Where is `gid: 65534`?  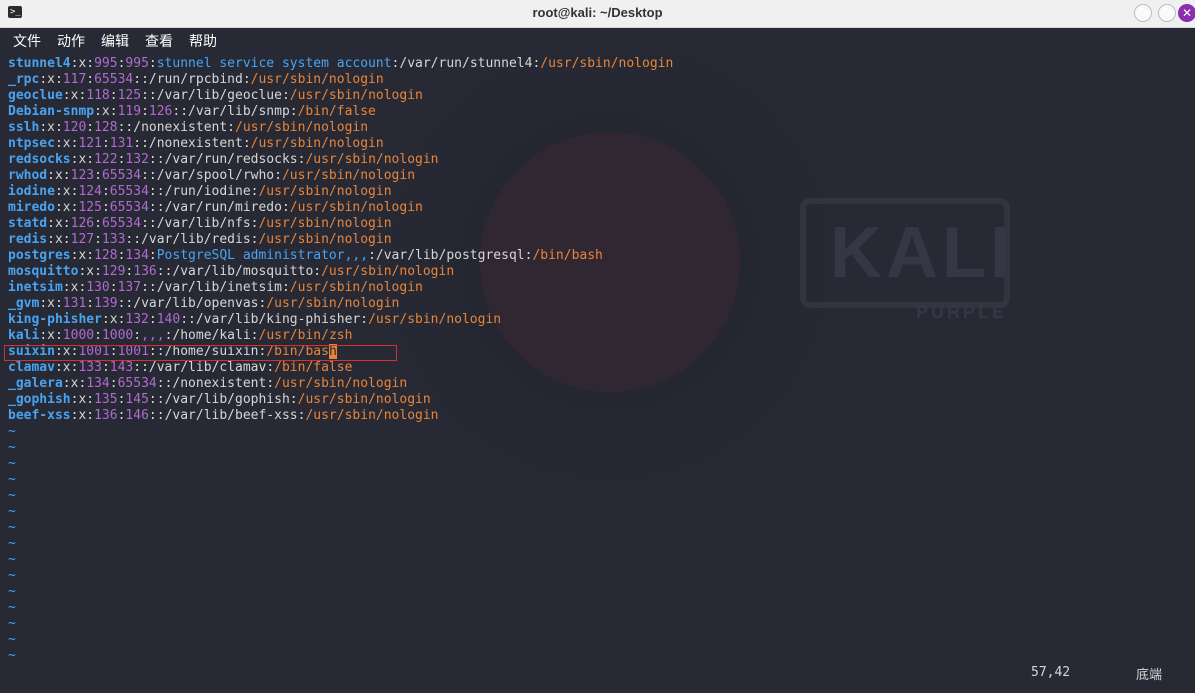
gid: 65534 is located at coordinates (121, 223).